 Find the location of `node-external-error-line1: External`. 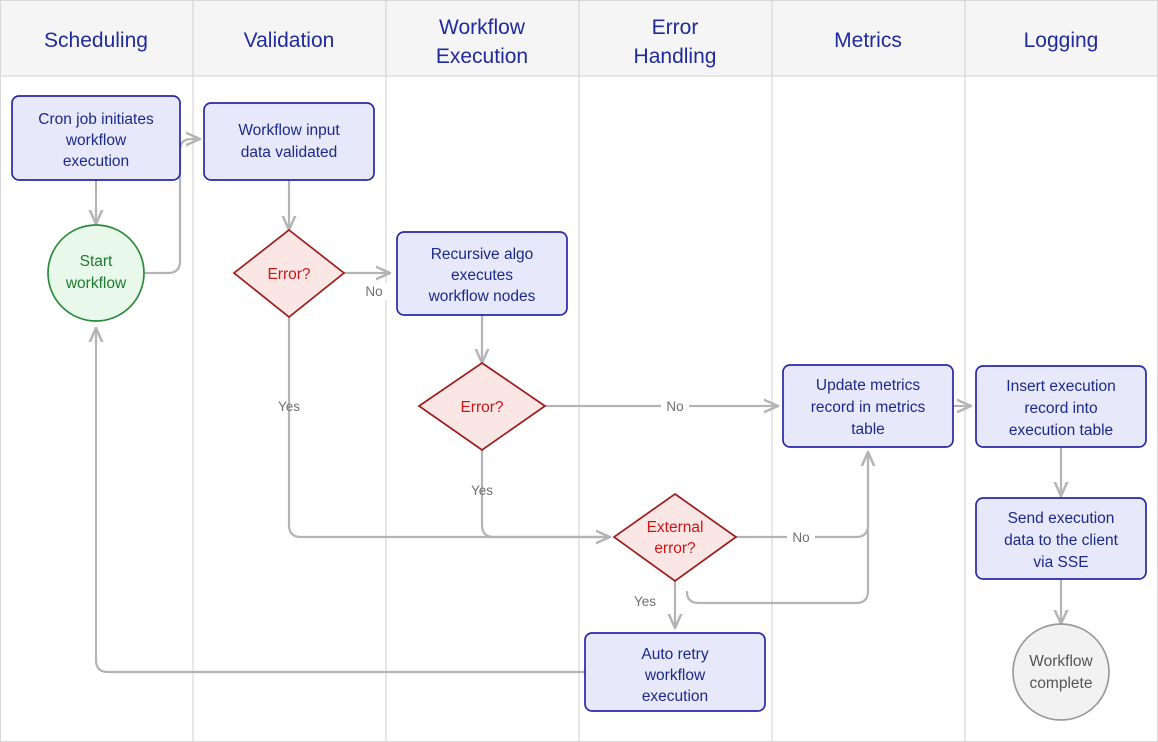

node-external-error-line1: External is located at coordinates (675, 527).